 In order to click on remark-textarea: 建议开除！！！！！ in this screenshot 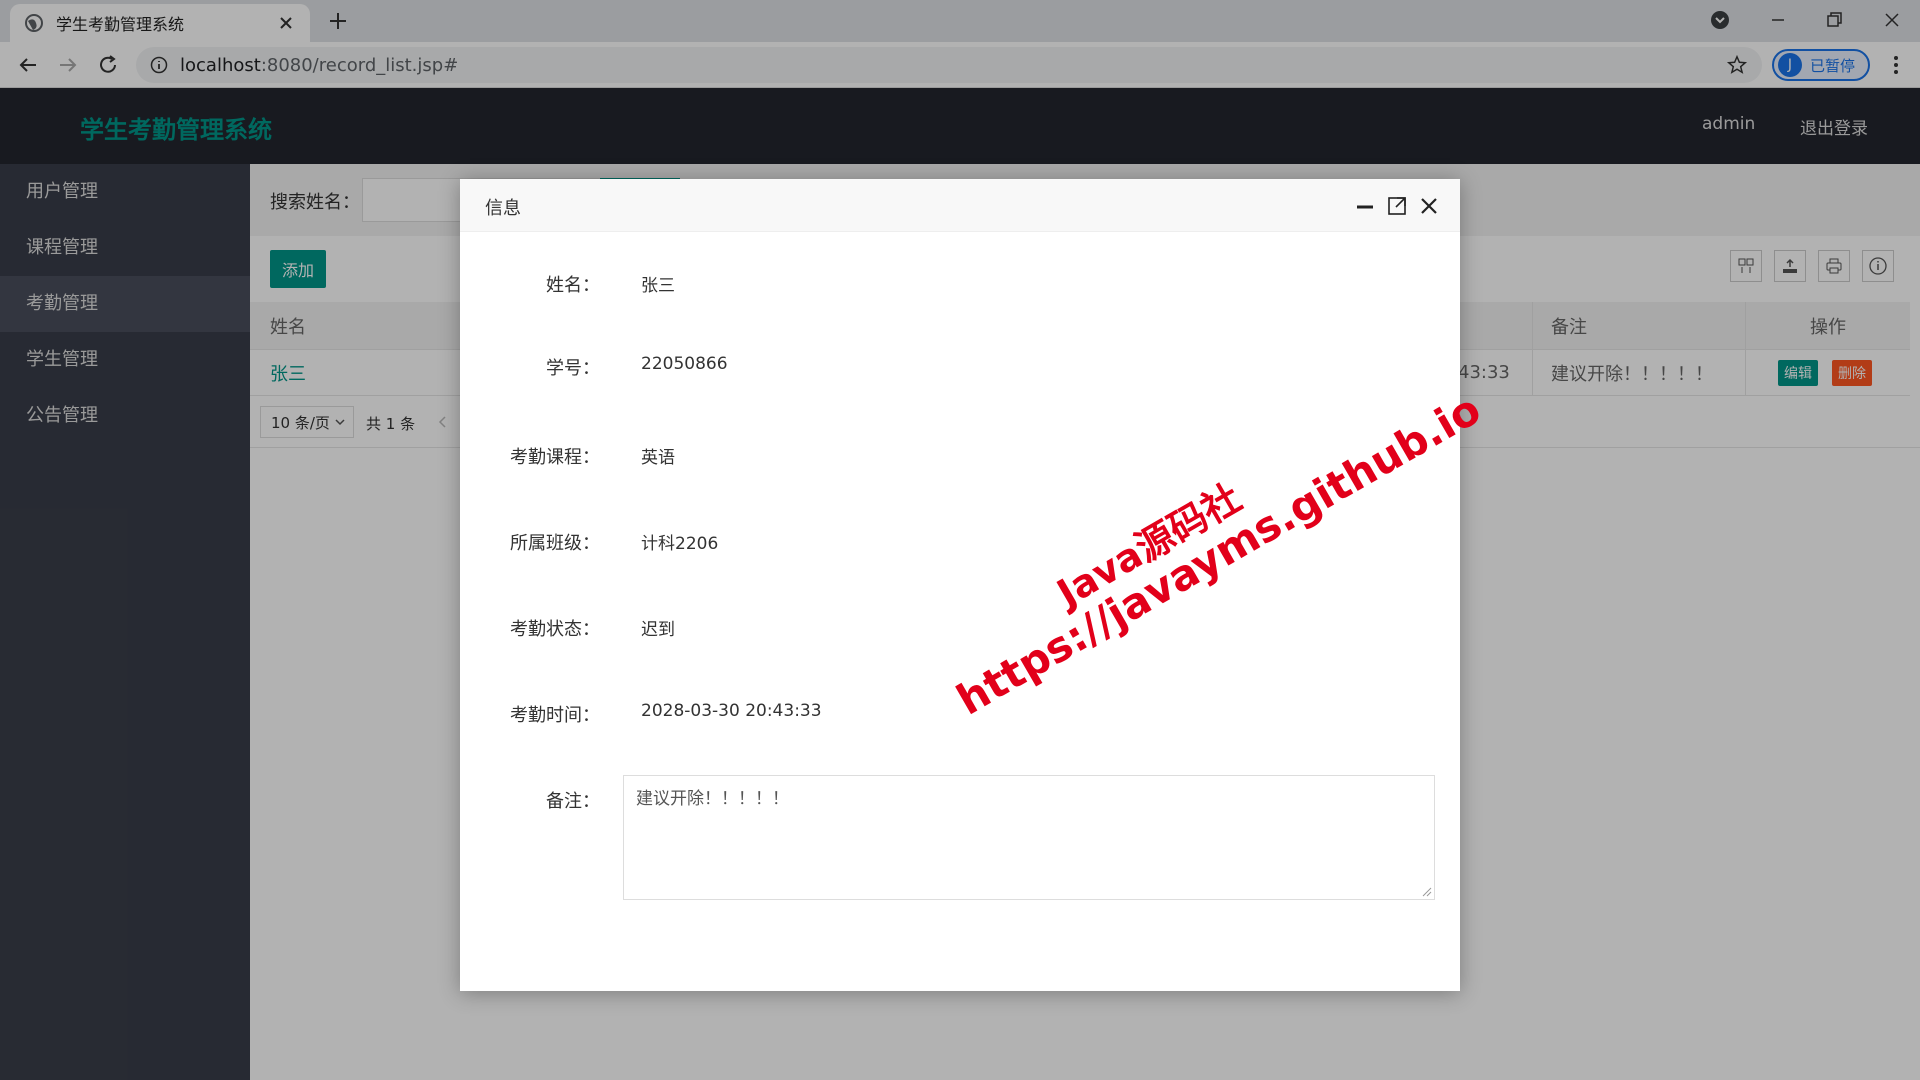, I will do `click(1029, 837)`.